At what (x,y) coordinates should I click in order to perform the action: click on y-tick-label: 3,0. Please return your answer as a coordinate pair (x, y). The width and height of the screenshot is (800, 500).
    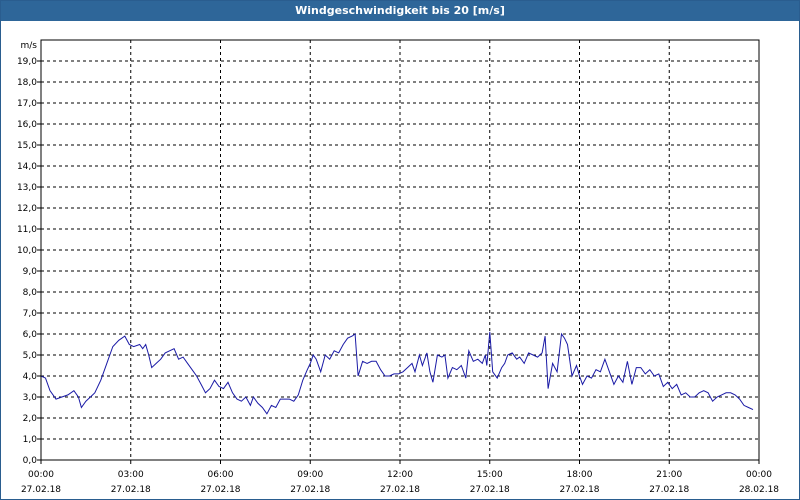
    Looking at the image, I should click on (30, 398).